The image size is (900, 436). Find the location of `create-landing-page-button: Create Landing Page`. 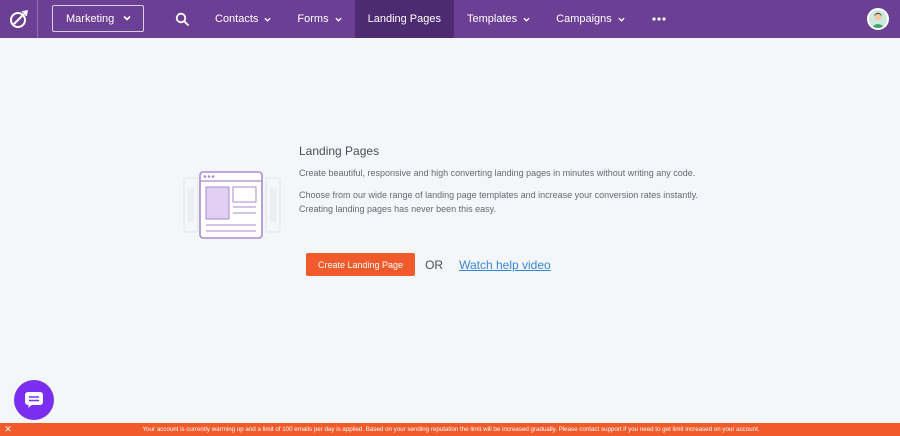

create-landing-page-button: Create Landing Page is located at coordinates (361, 264).